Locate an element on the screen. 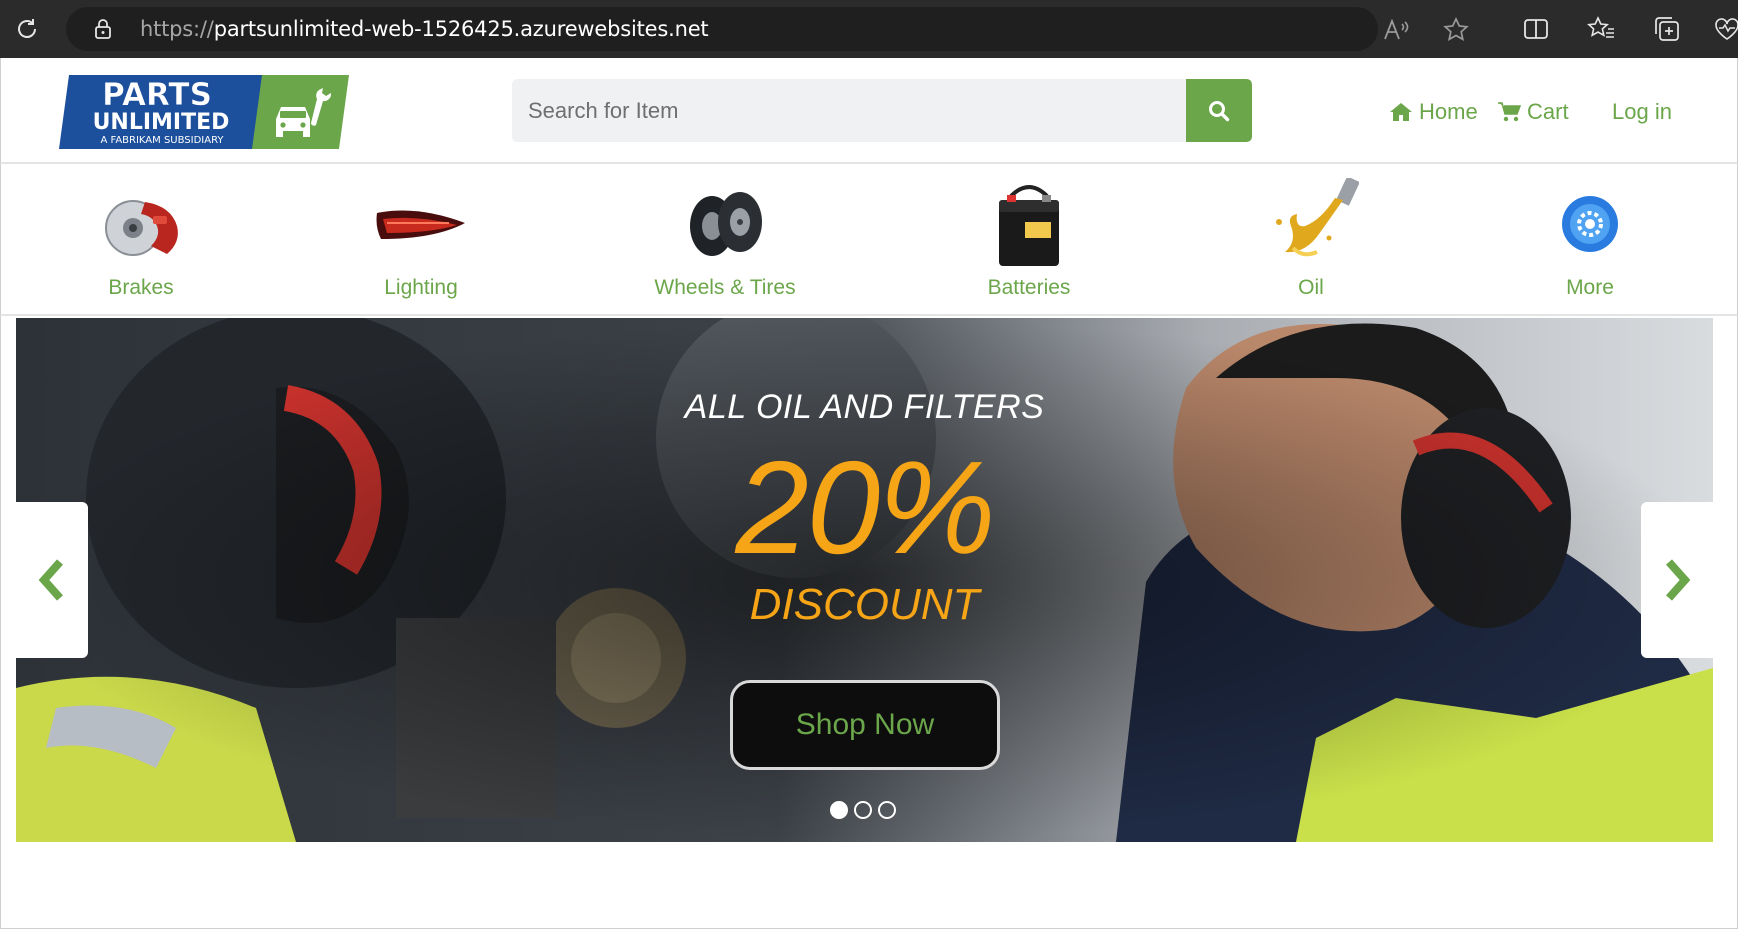  reload-button is located at coordinates (27, 29).